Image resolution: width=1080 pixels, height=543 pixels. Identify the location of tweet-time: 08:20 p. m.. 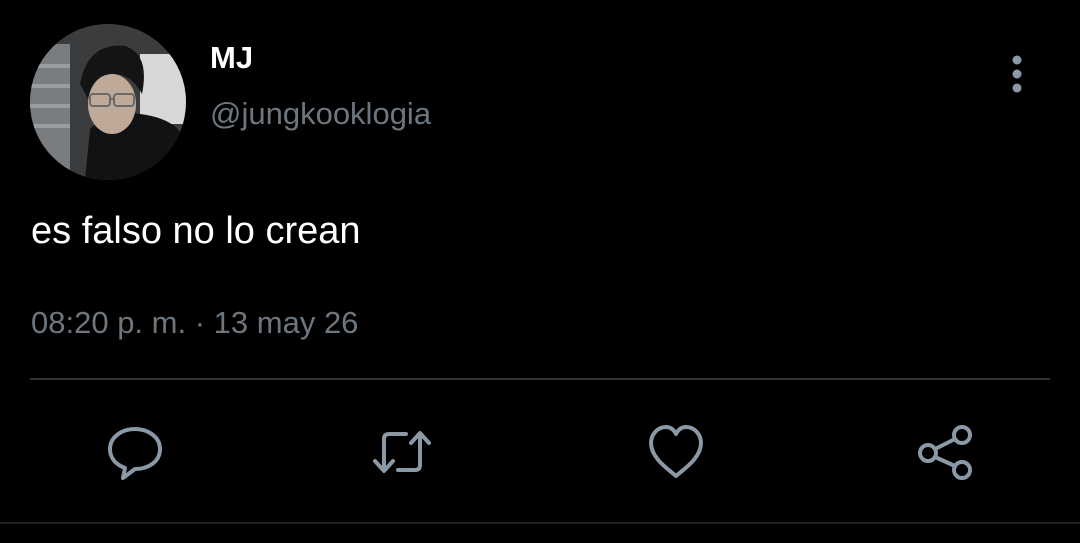
(109, 322).